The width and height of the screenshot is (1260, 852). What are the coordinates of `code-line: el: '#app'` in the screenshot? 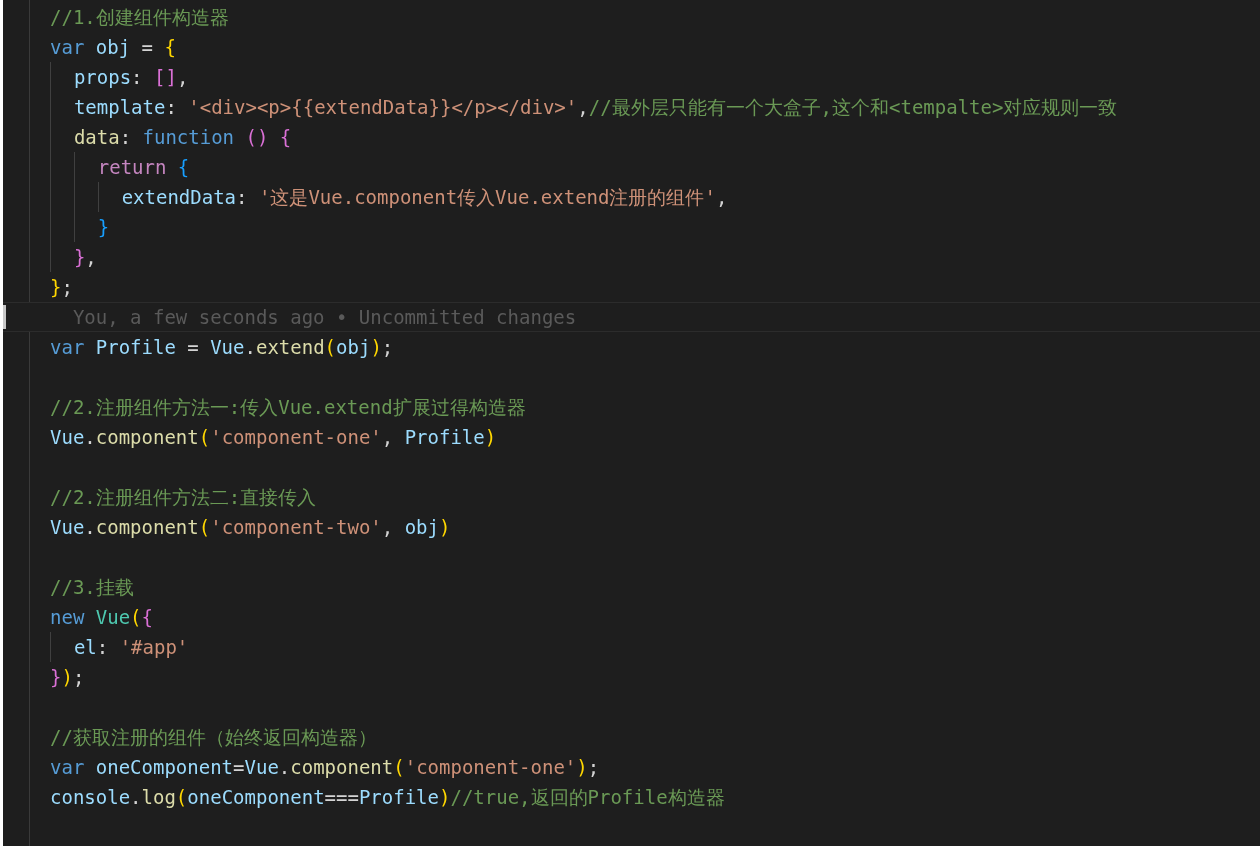 It's located at (131, 647).